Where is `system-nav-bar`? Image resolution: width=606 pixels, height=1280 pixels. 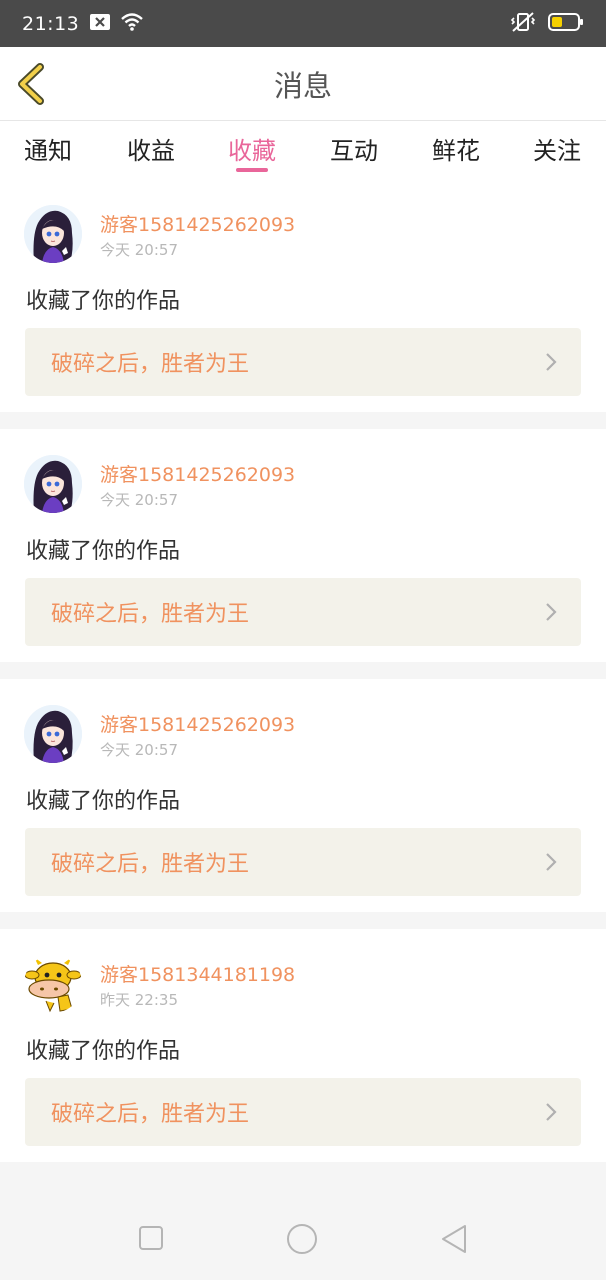 system-nav-bar is located at coordinates (303, 1237).